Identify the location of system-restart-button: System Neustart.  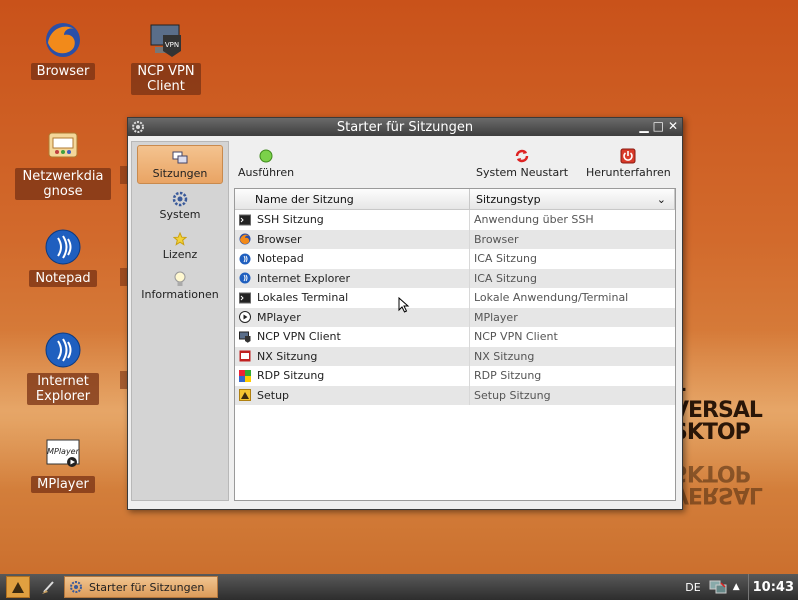
(522, 163).